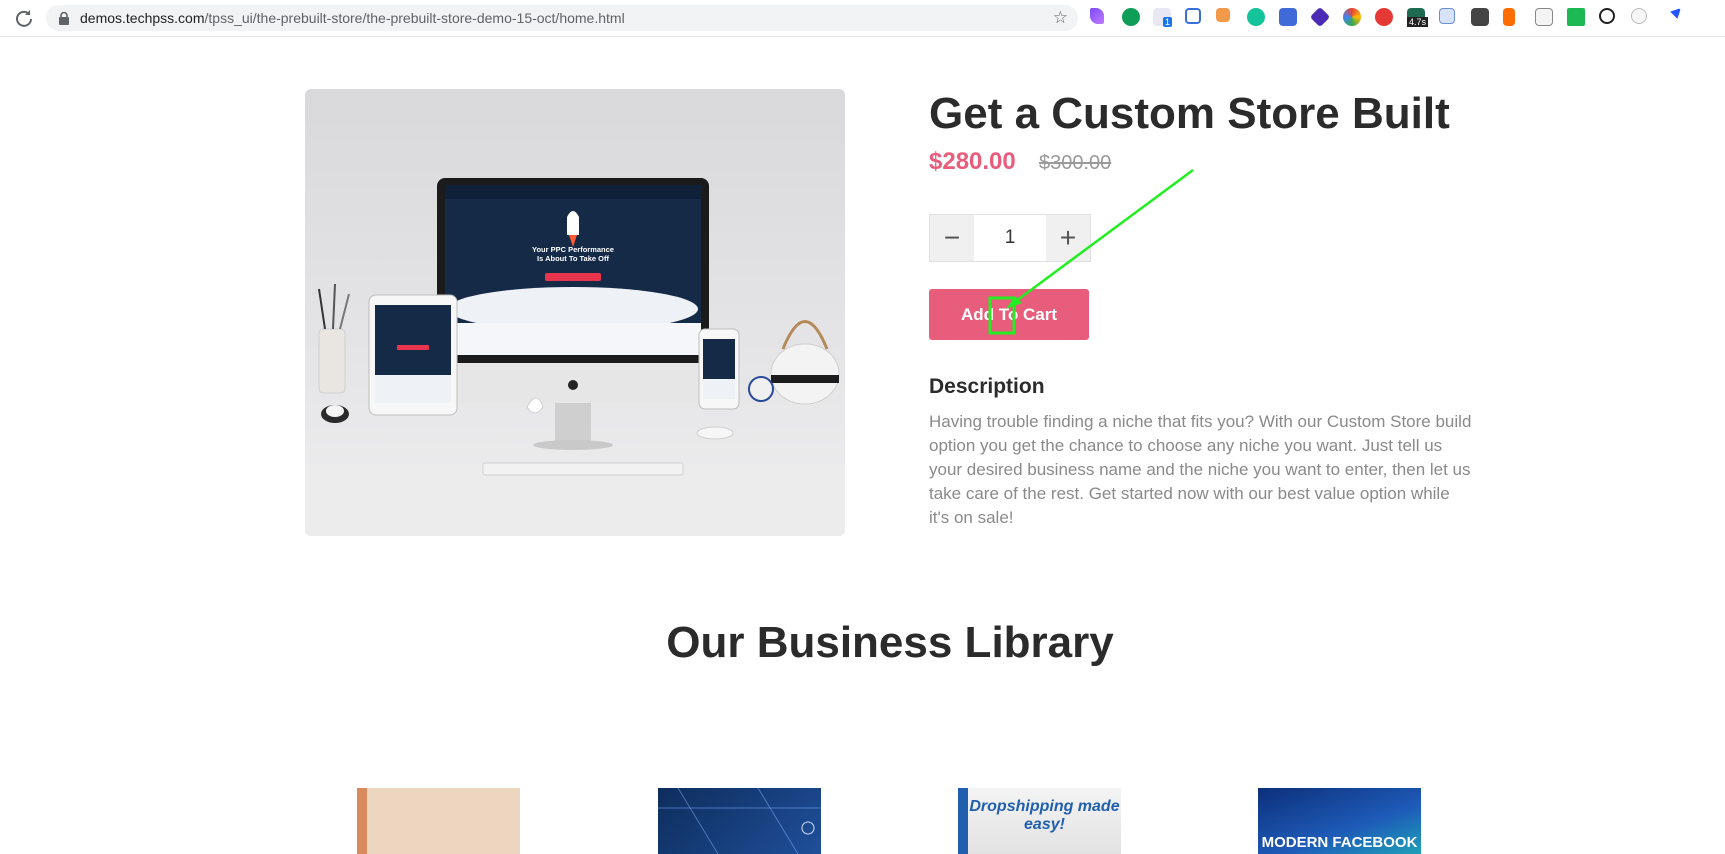 Image resolution: width=1725 pixels, height=854 pixels. I want to click on product-title: Get a Custom Store Built, so click(1189, 113).